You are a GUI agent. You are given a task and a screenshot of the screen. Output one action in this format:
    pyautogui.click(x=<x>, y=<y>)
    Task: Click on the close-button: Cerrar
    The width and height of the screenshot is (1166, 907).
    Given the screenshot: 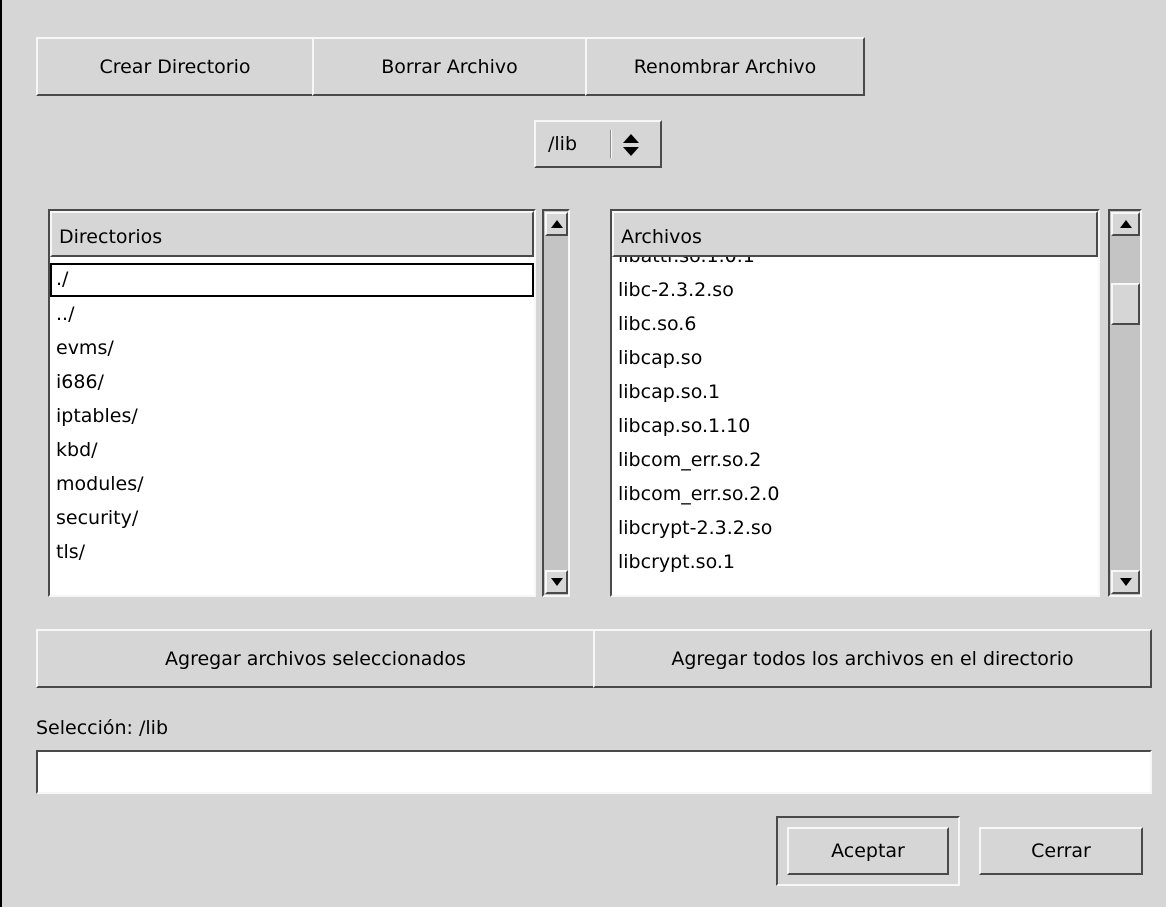 What is the action you would take?
    pyautogui.click(x=1061, y=851)
    